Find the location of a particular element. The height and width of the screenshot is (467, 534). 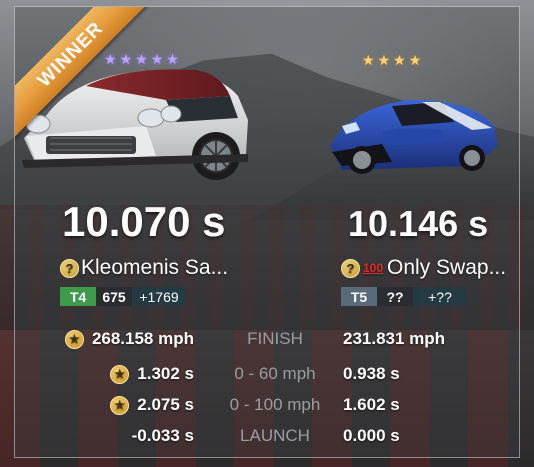

winner-ribbon: WINNER is located at coordinates (90, 82).